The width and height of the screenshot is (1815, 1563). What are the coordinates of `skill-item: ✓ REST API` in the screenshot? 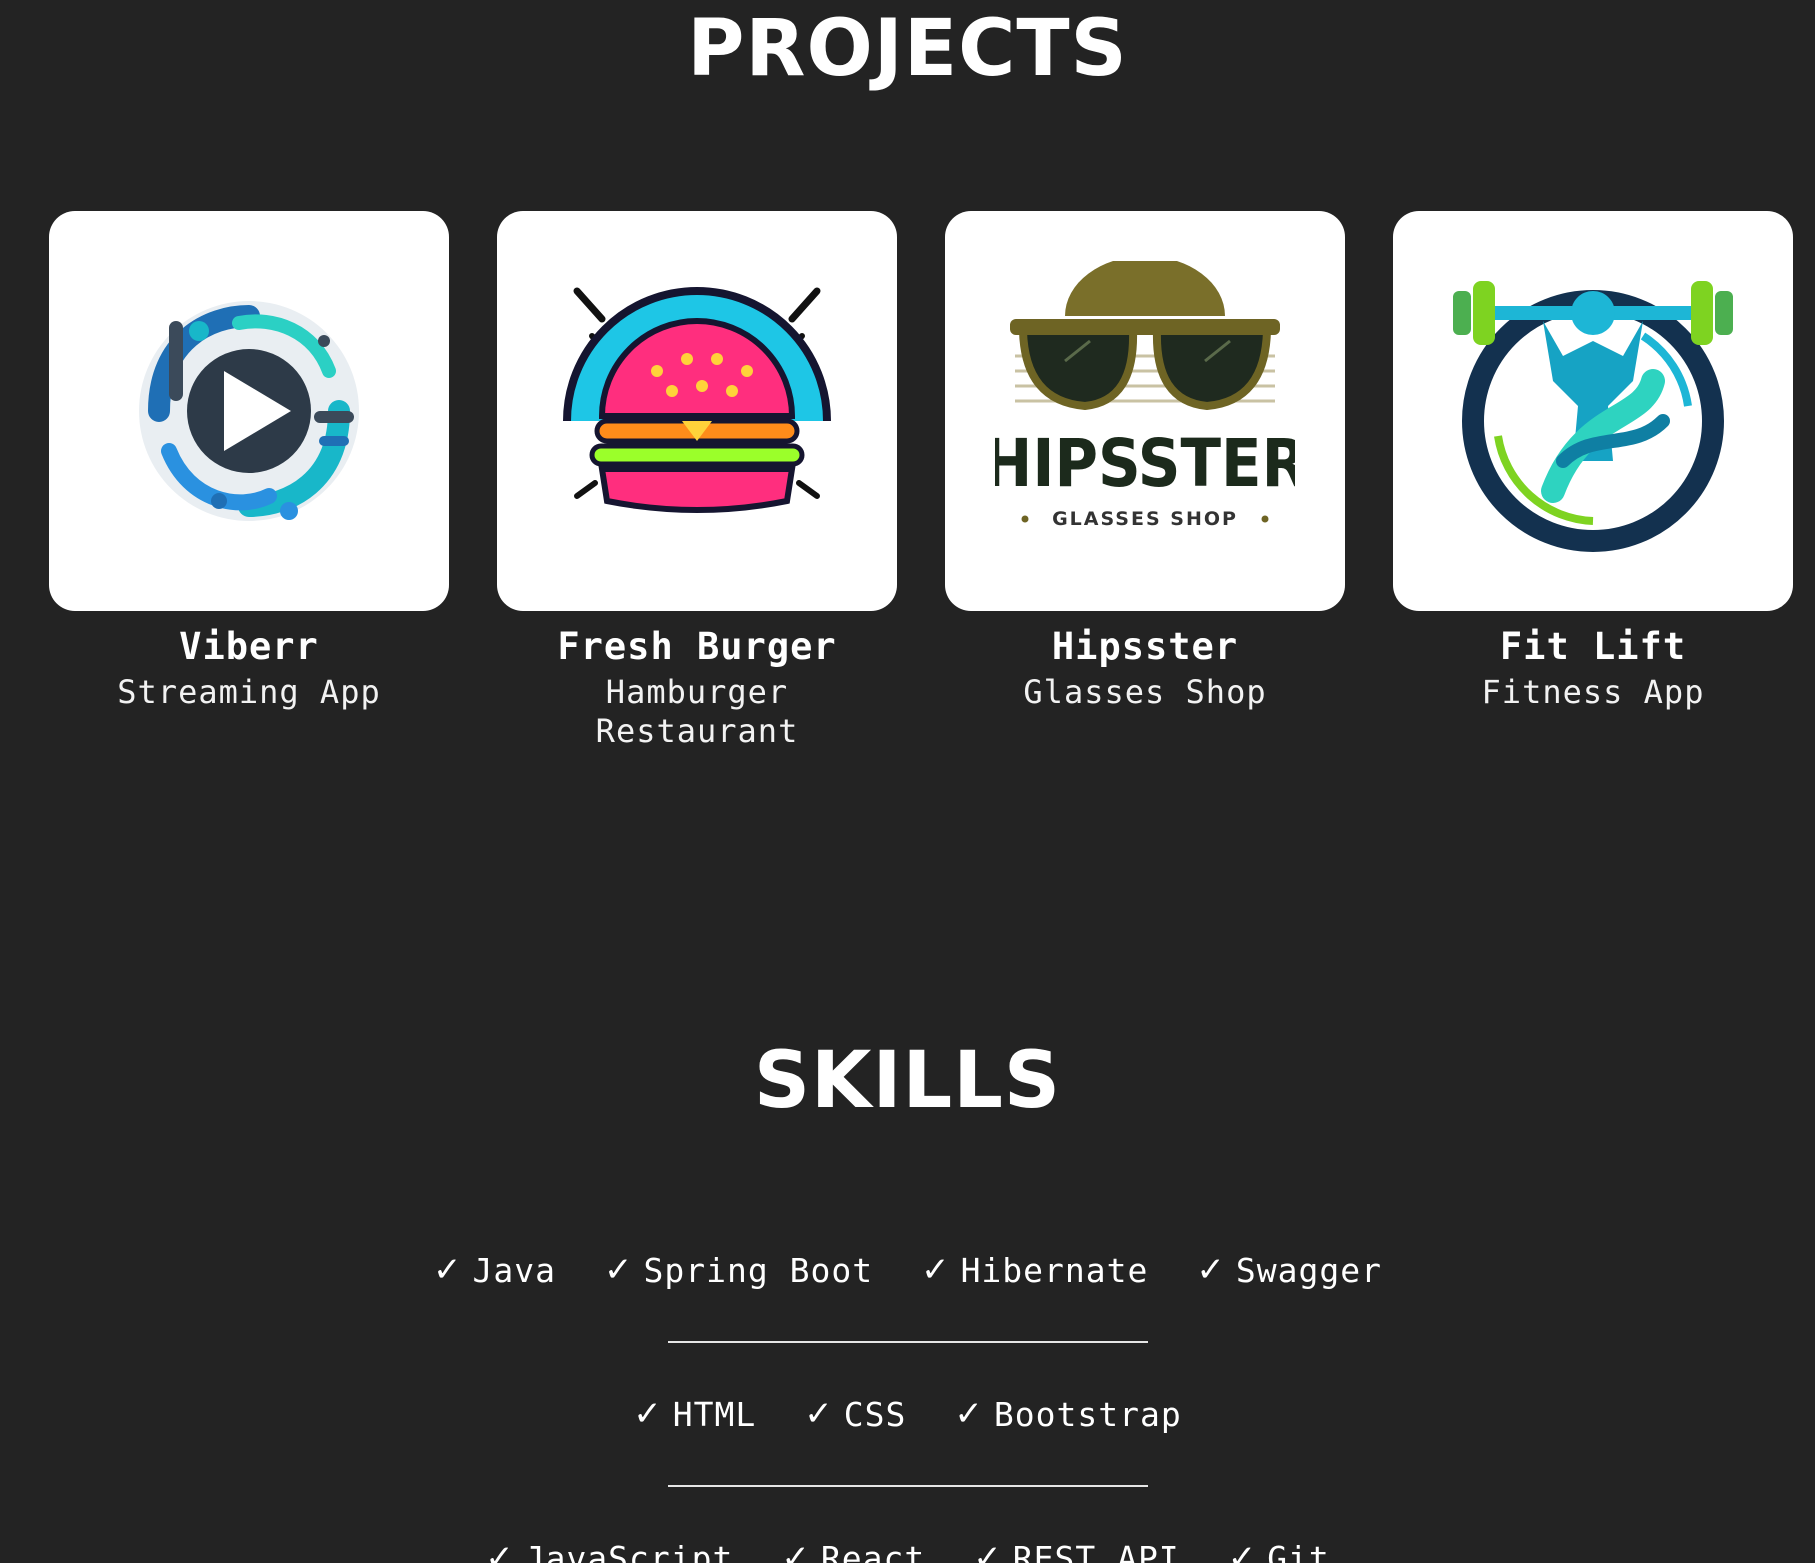 It's located at (1076, 1550).